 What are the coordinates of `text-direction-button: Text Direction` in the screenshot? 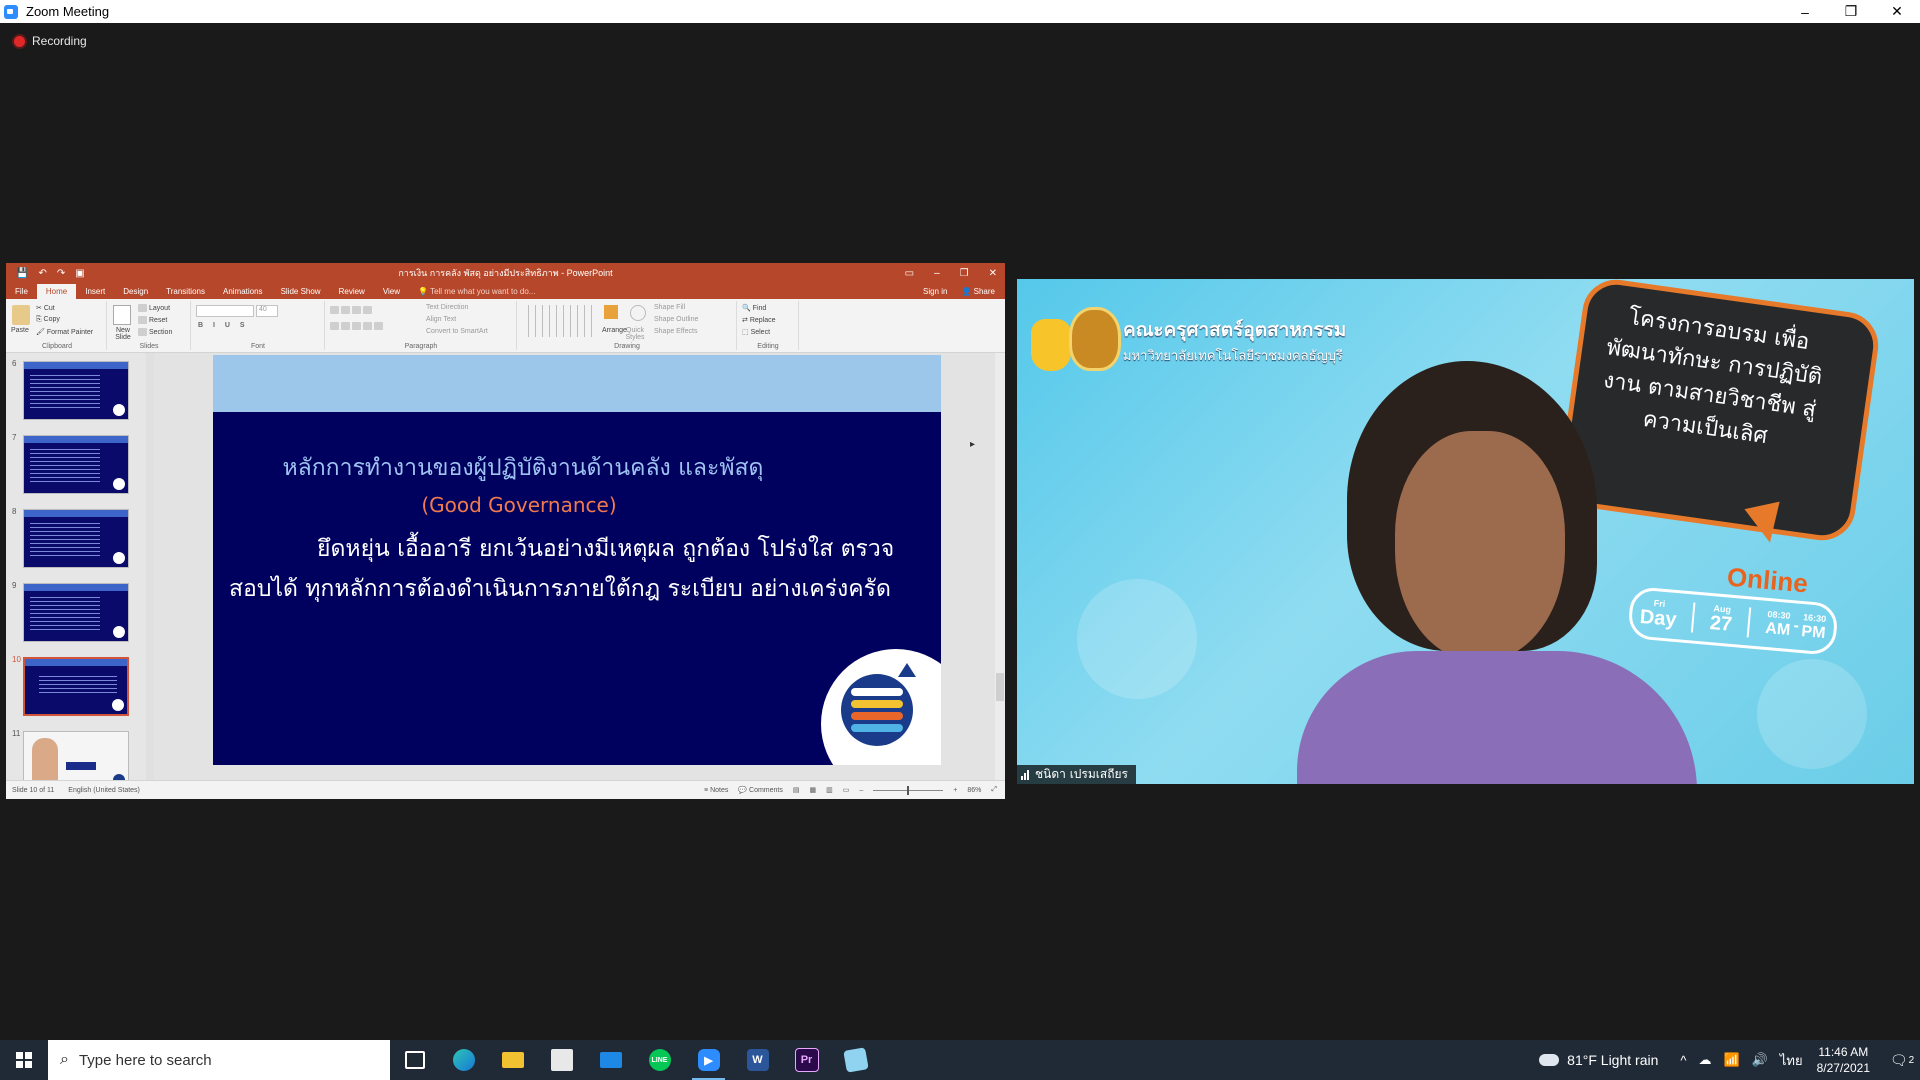 It's located at (447, 307).